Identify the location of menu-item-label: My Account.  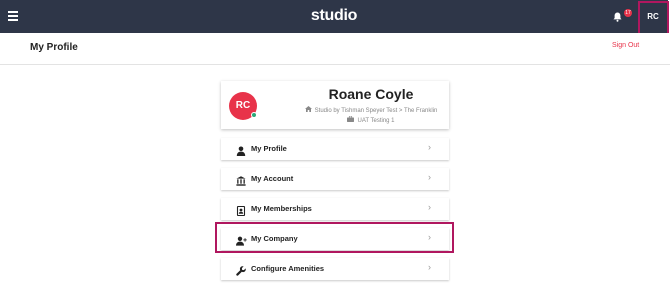
(272, 178).